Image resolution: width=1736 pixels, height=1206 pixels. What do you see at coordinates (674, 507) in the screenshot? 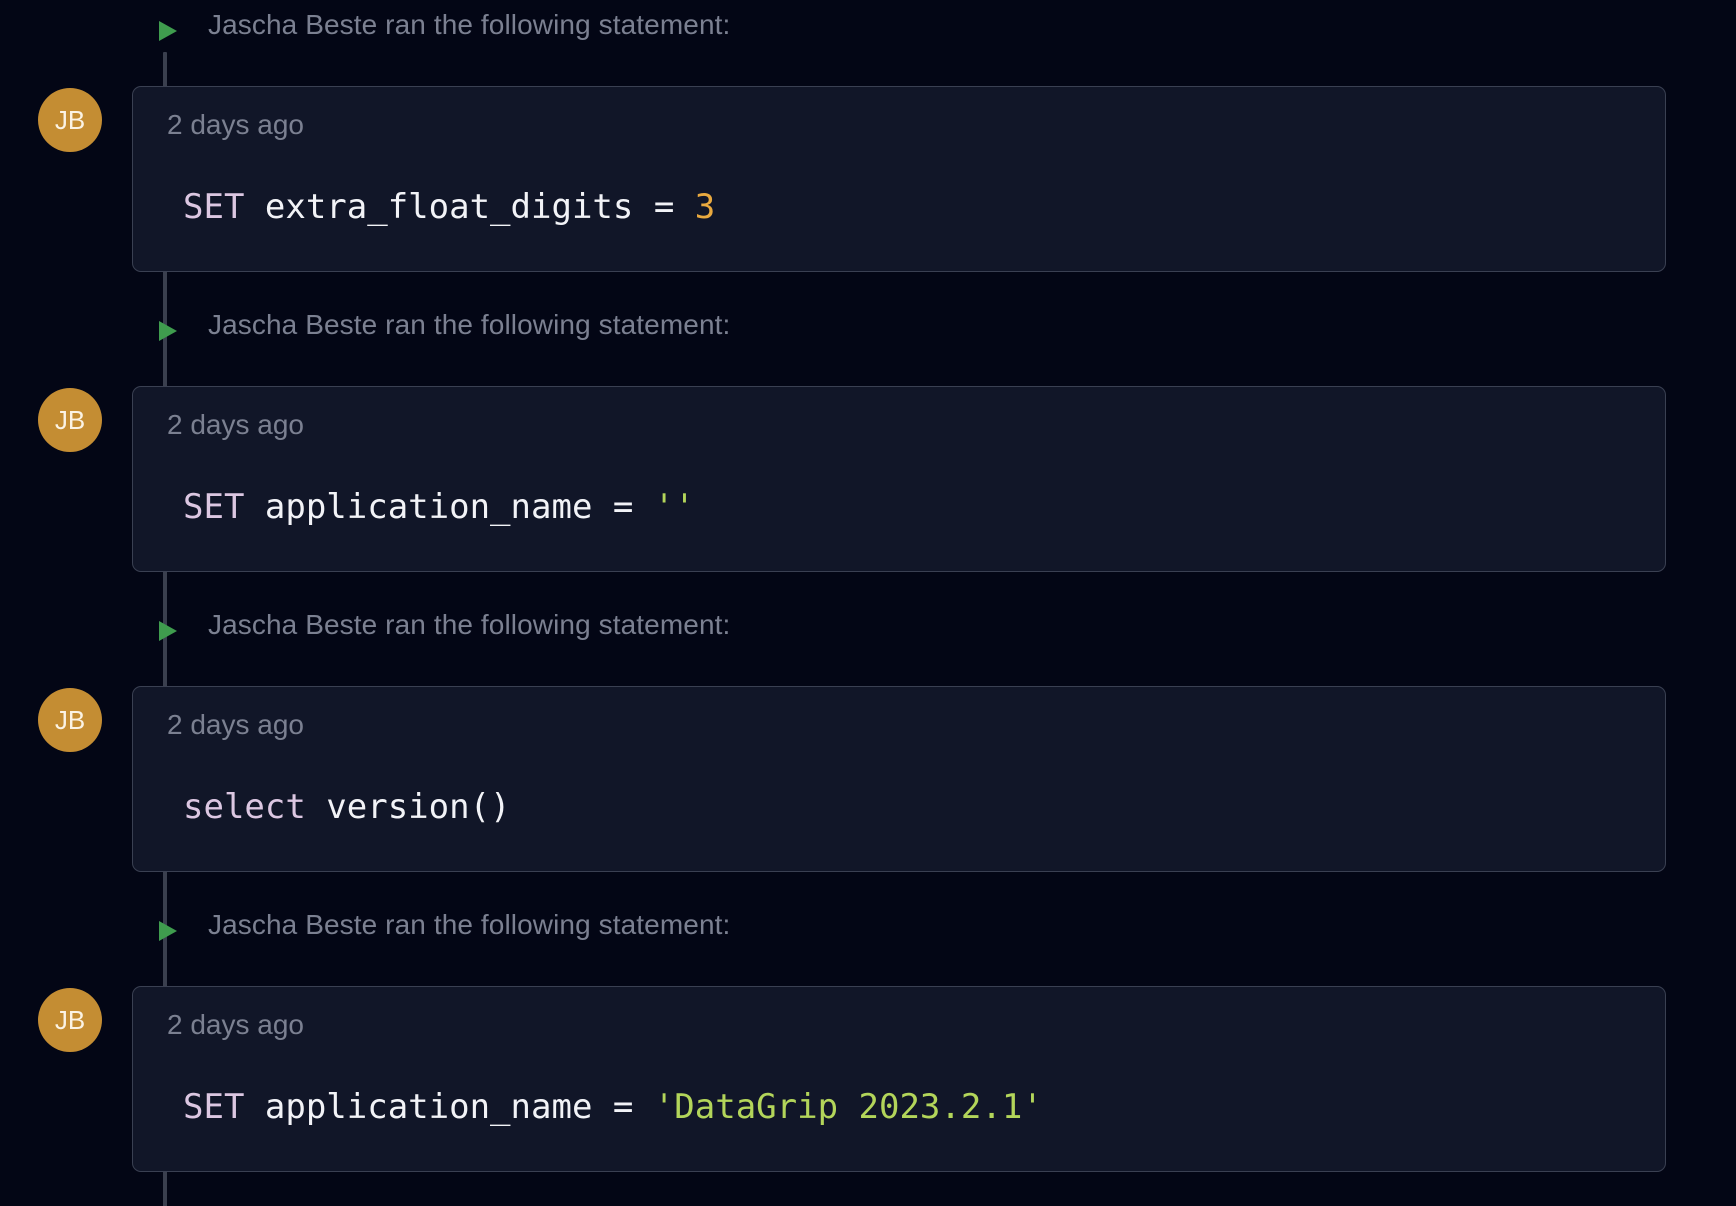
I see `sql-literal: ''` at bounding box center [674, 507].